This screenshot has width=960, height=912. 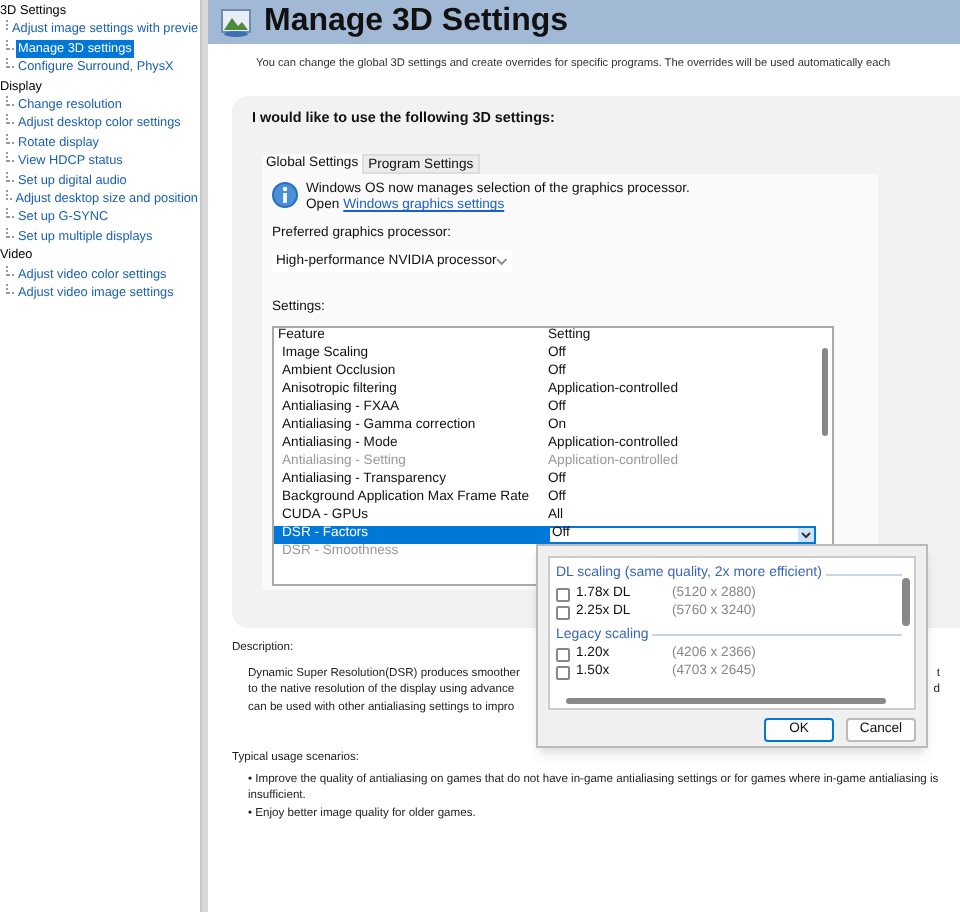 What do you see at coordinates (824, 391) in the screenshot?
I see `scrollbar-thumb` at bounding box center [824, 391].